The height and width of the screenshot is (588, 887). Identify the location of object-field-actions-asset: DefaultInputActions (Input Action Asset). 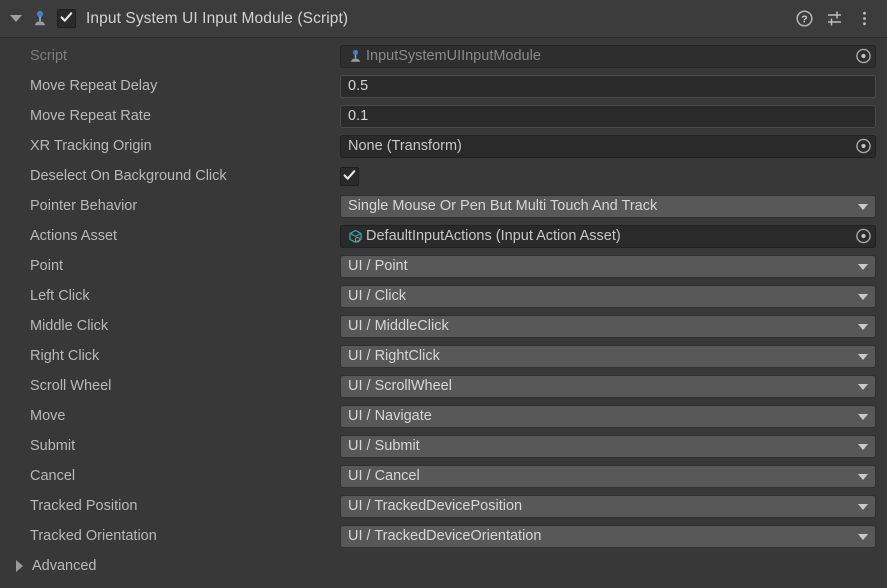
(608, 236).